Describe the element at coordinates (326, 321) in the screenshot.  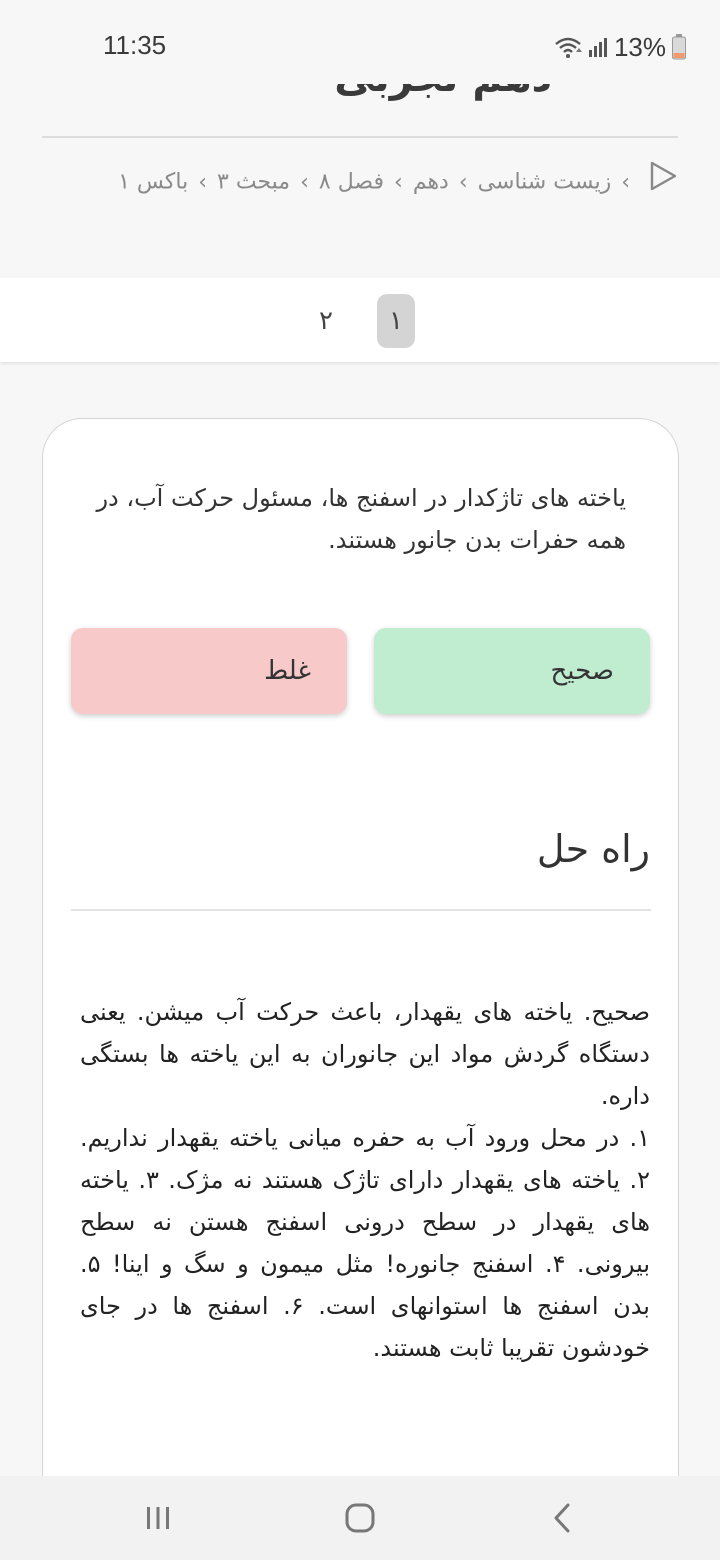
I see `page-button-2: ۲` at that location.